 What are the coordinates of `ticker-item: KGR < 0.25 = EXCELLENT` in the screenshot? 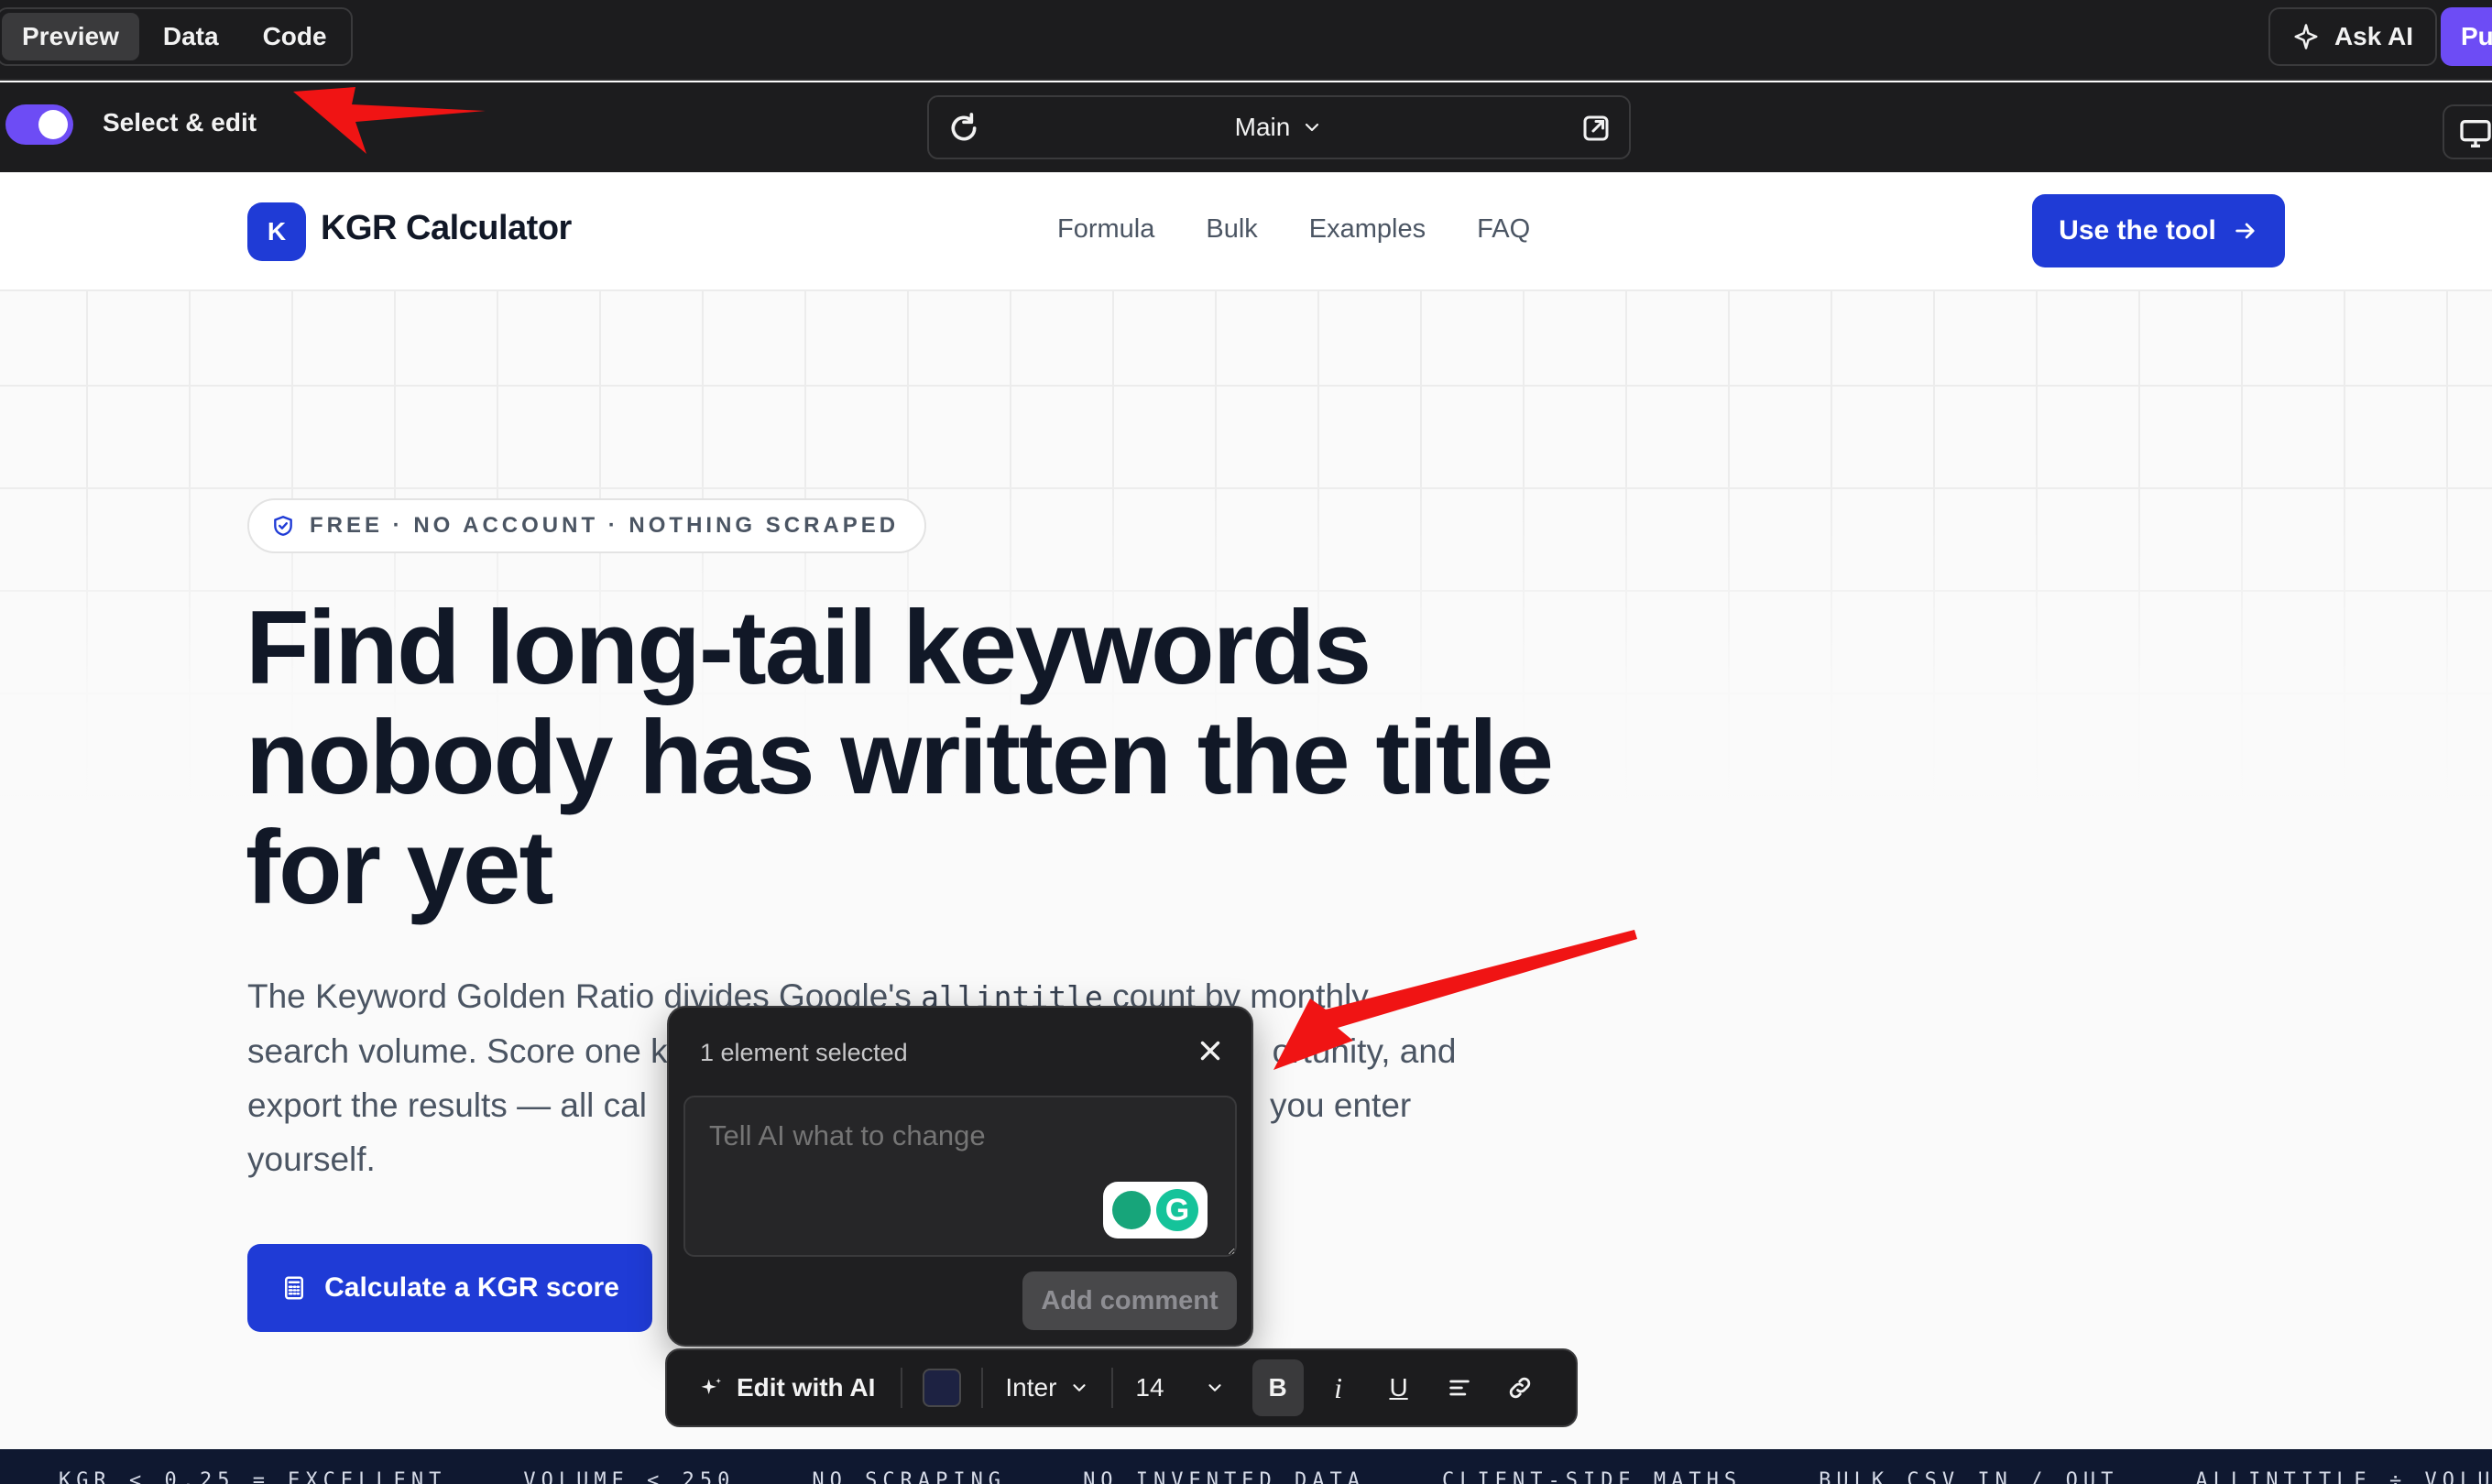 It's located at (253, 1477).